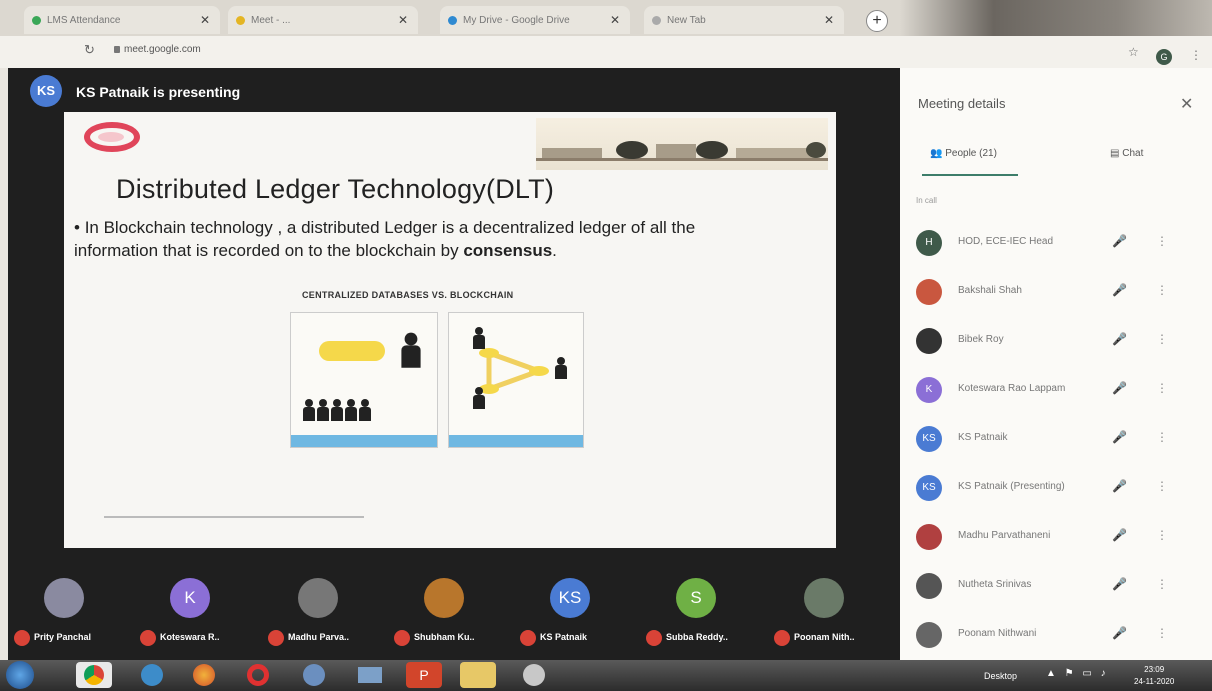 This screenshot has height=691, width=1212. What do you see at coordinates (1186, 104) in the screenshot?
I see `close-icon: ✕` at bounding box center [1186, 104].